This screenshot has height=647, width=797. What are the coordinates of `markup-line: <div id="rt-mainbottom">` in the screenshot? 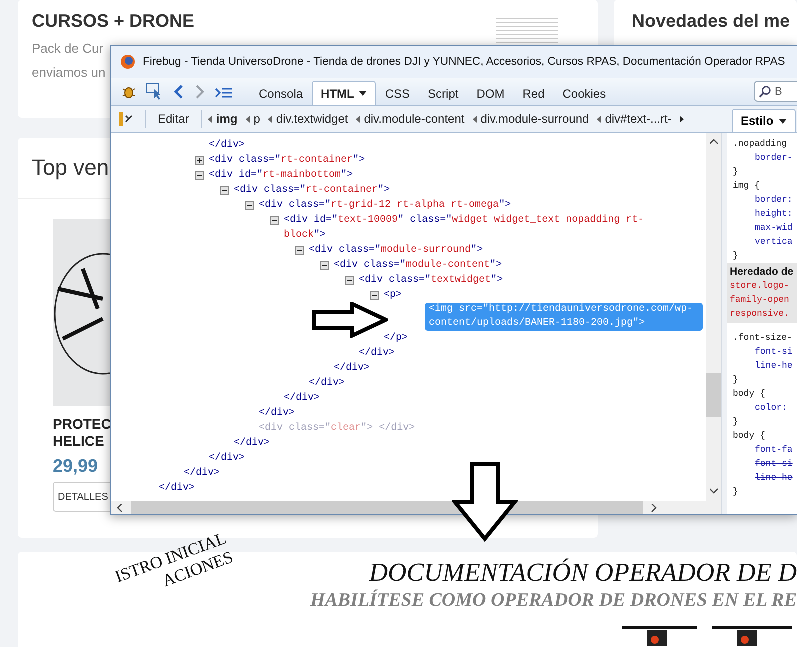 It's located at (281, 175).